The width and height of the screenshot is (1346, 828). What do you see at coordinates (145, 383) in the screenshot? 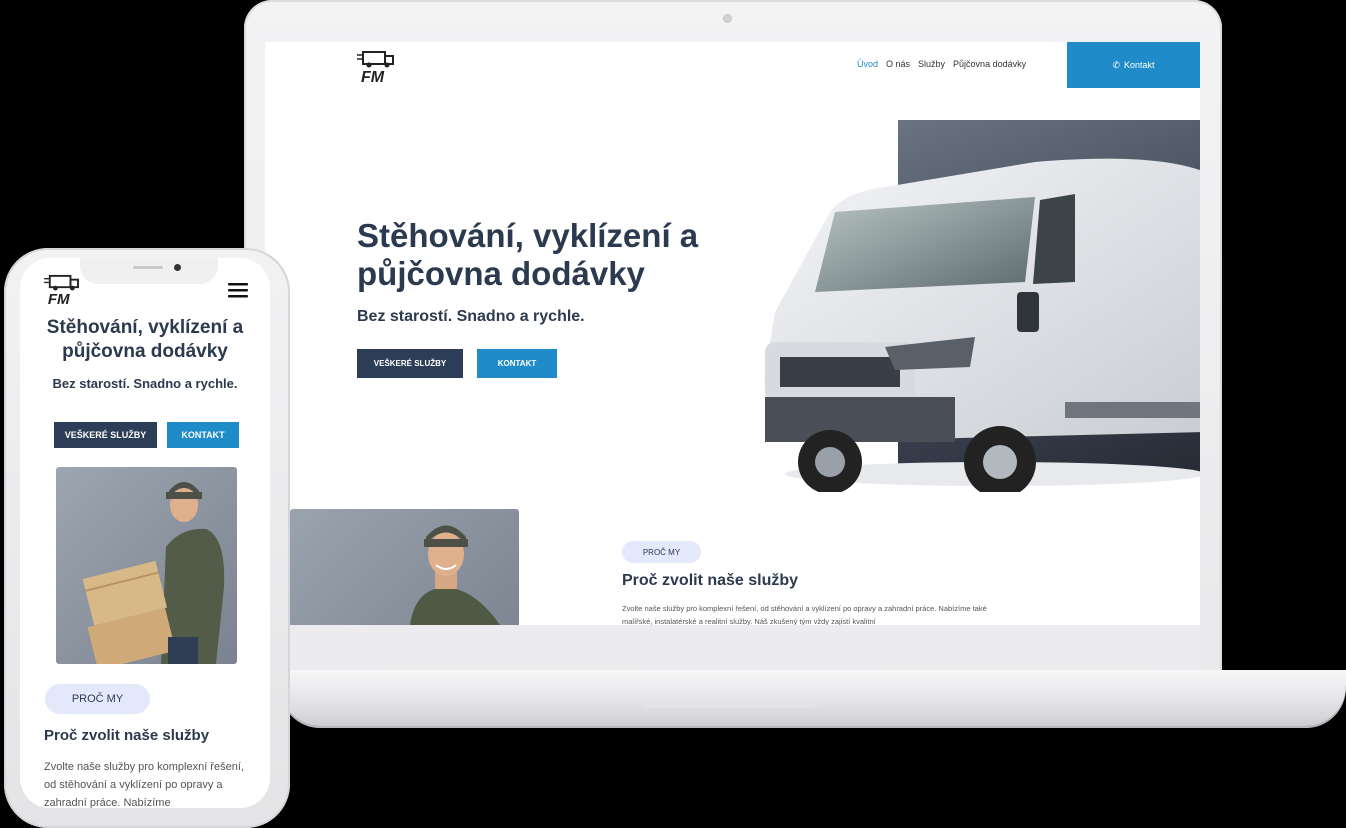
I see `mobile-hero-subtitle: Bez starostí. Snadno a rychle.` at bounding box center [145, 383].